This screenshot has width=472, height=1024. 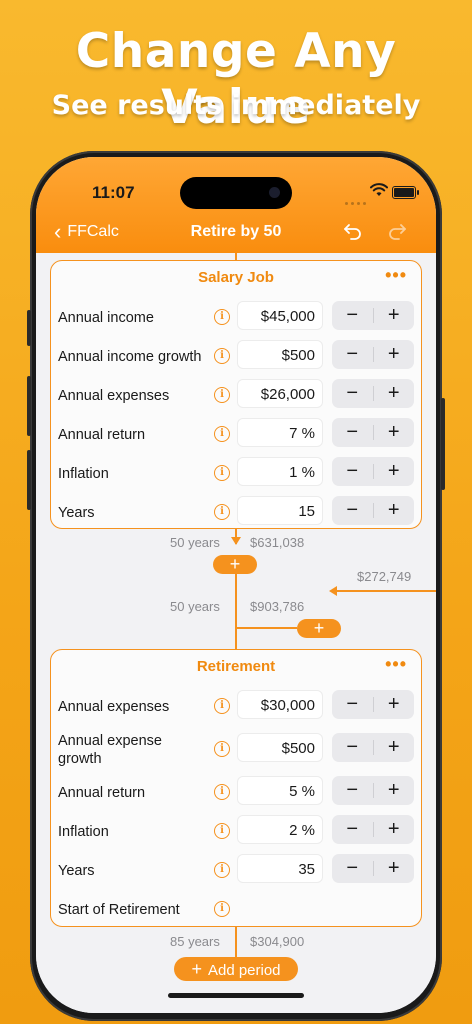 What do you see at coordinates (195, 542) in the screenshot?
I see `flow-age-label: 50 years` at bounding box center [195, 542].